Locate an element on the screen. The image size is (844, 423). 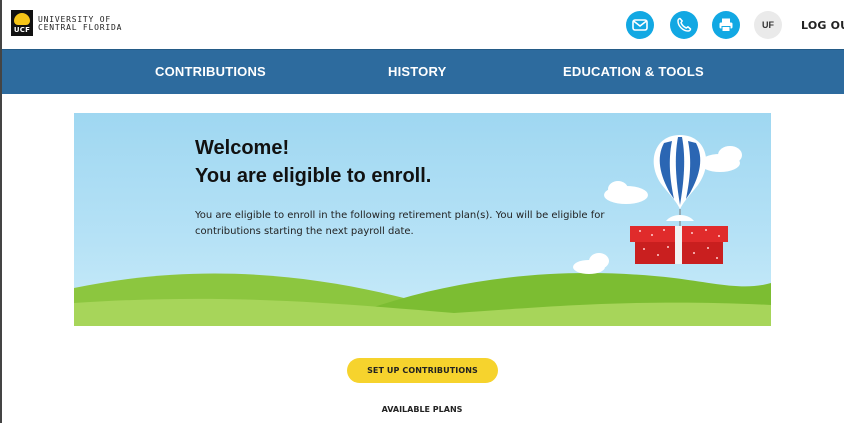
user-avatar: UF is located at coordinates (768, 25).